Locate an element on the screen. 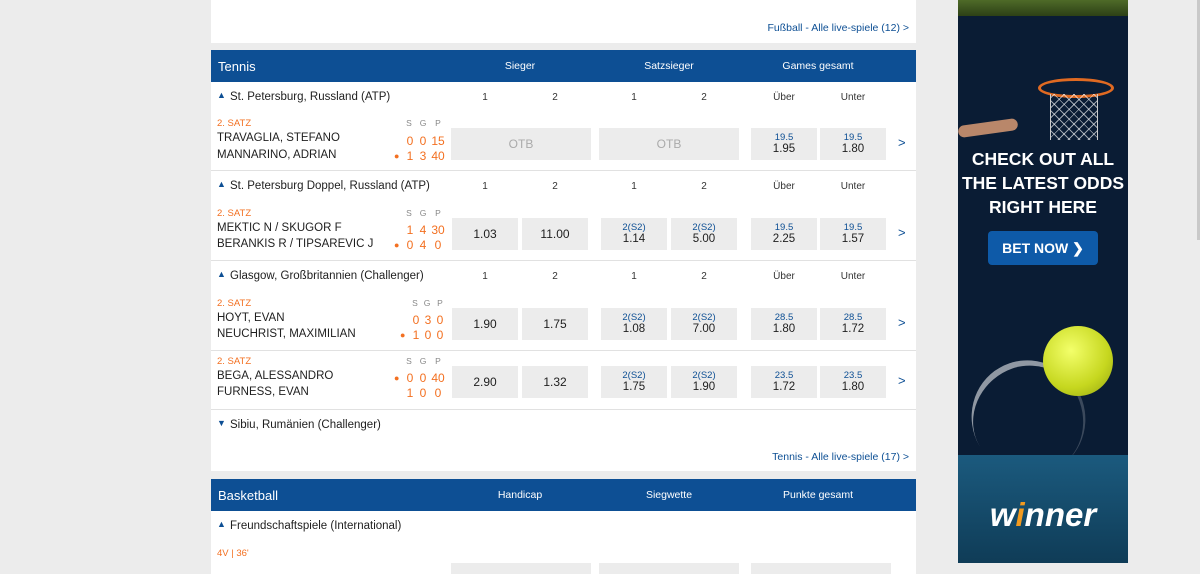 The height and width of the screenshot is (574, 1200). match-status: 4V | 36' is located at coordinates (233, 553).